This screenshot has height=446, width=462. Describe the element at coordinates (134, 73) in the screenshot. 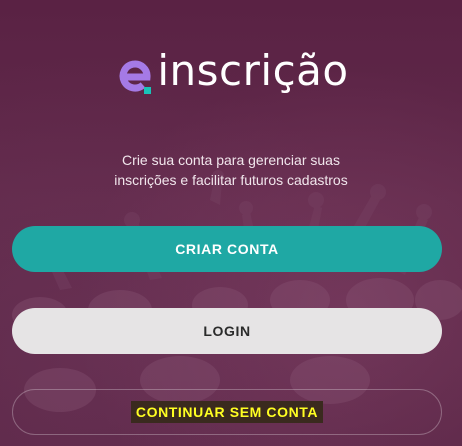

I see `e-logo-icon` at that location.